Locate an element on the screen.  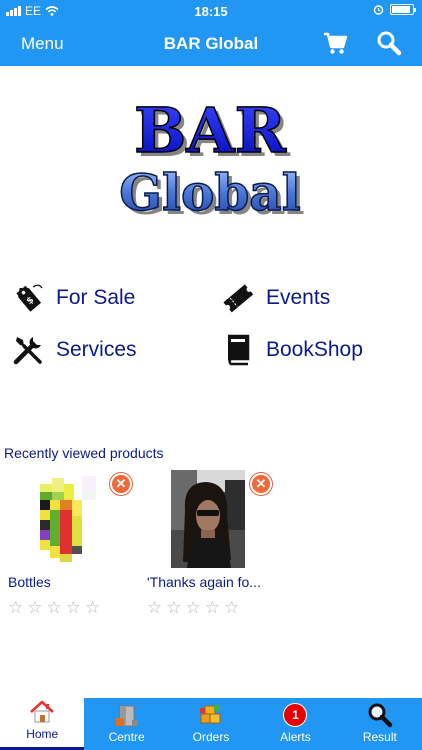
orders-icon is located at coordinates (211, 715).